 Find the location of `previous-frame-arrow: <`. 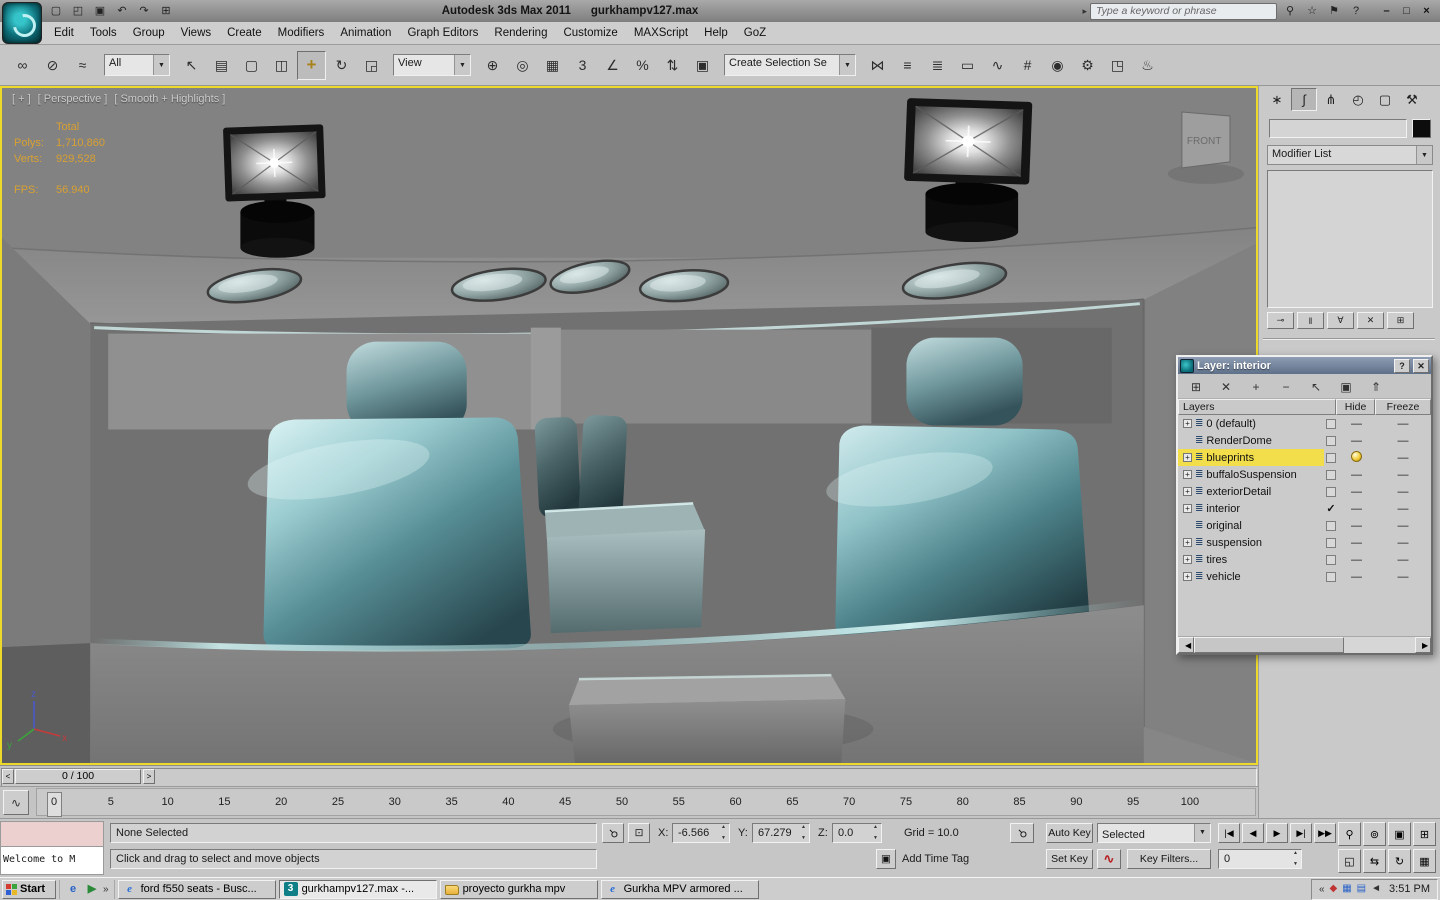

previous-frame-arrow: < is located at coordinates (8, 776).